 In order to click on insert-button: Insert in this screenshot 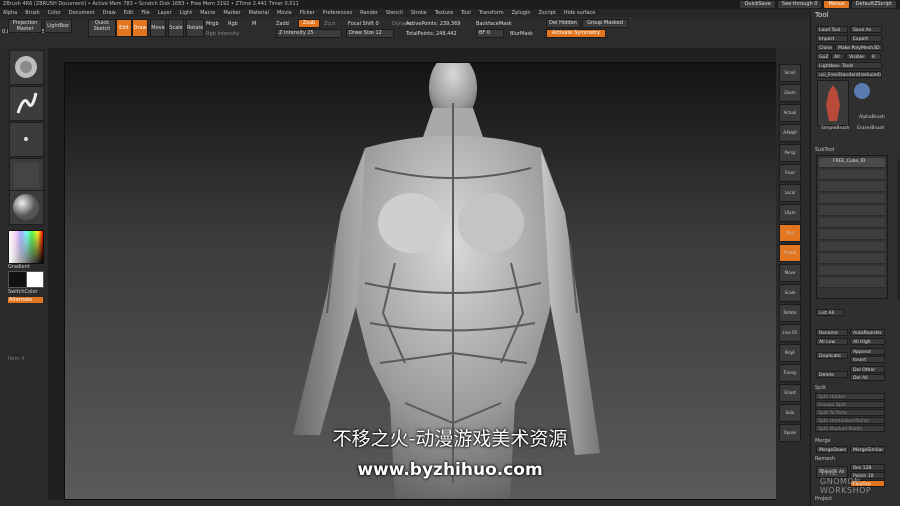, I will do `click(867, 359)`.